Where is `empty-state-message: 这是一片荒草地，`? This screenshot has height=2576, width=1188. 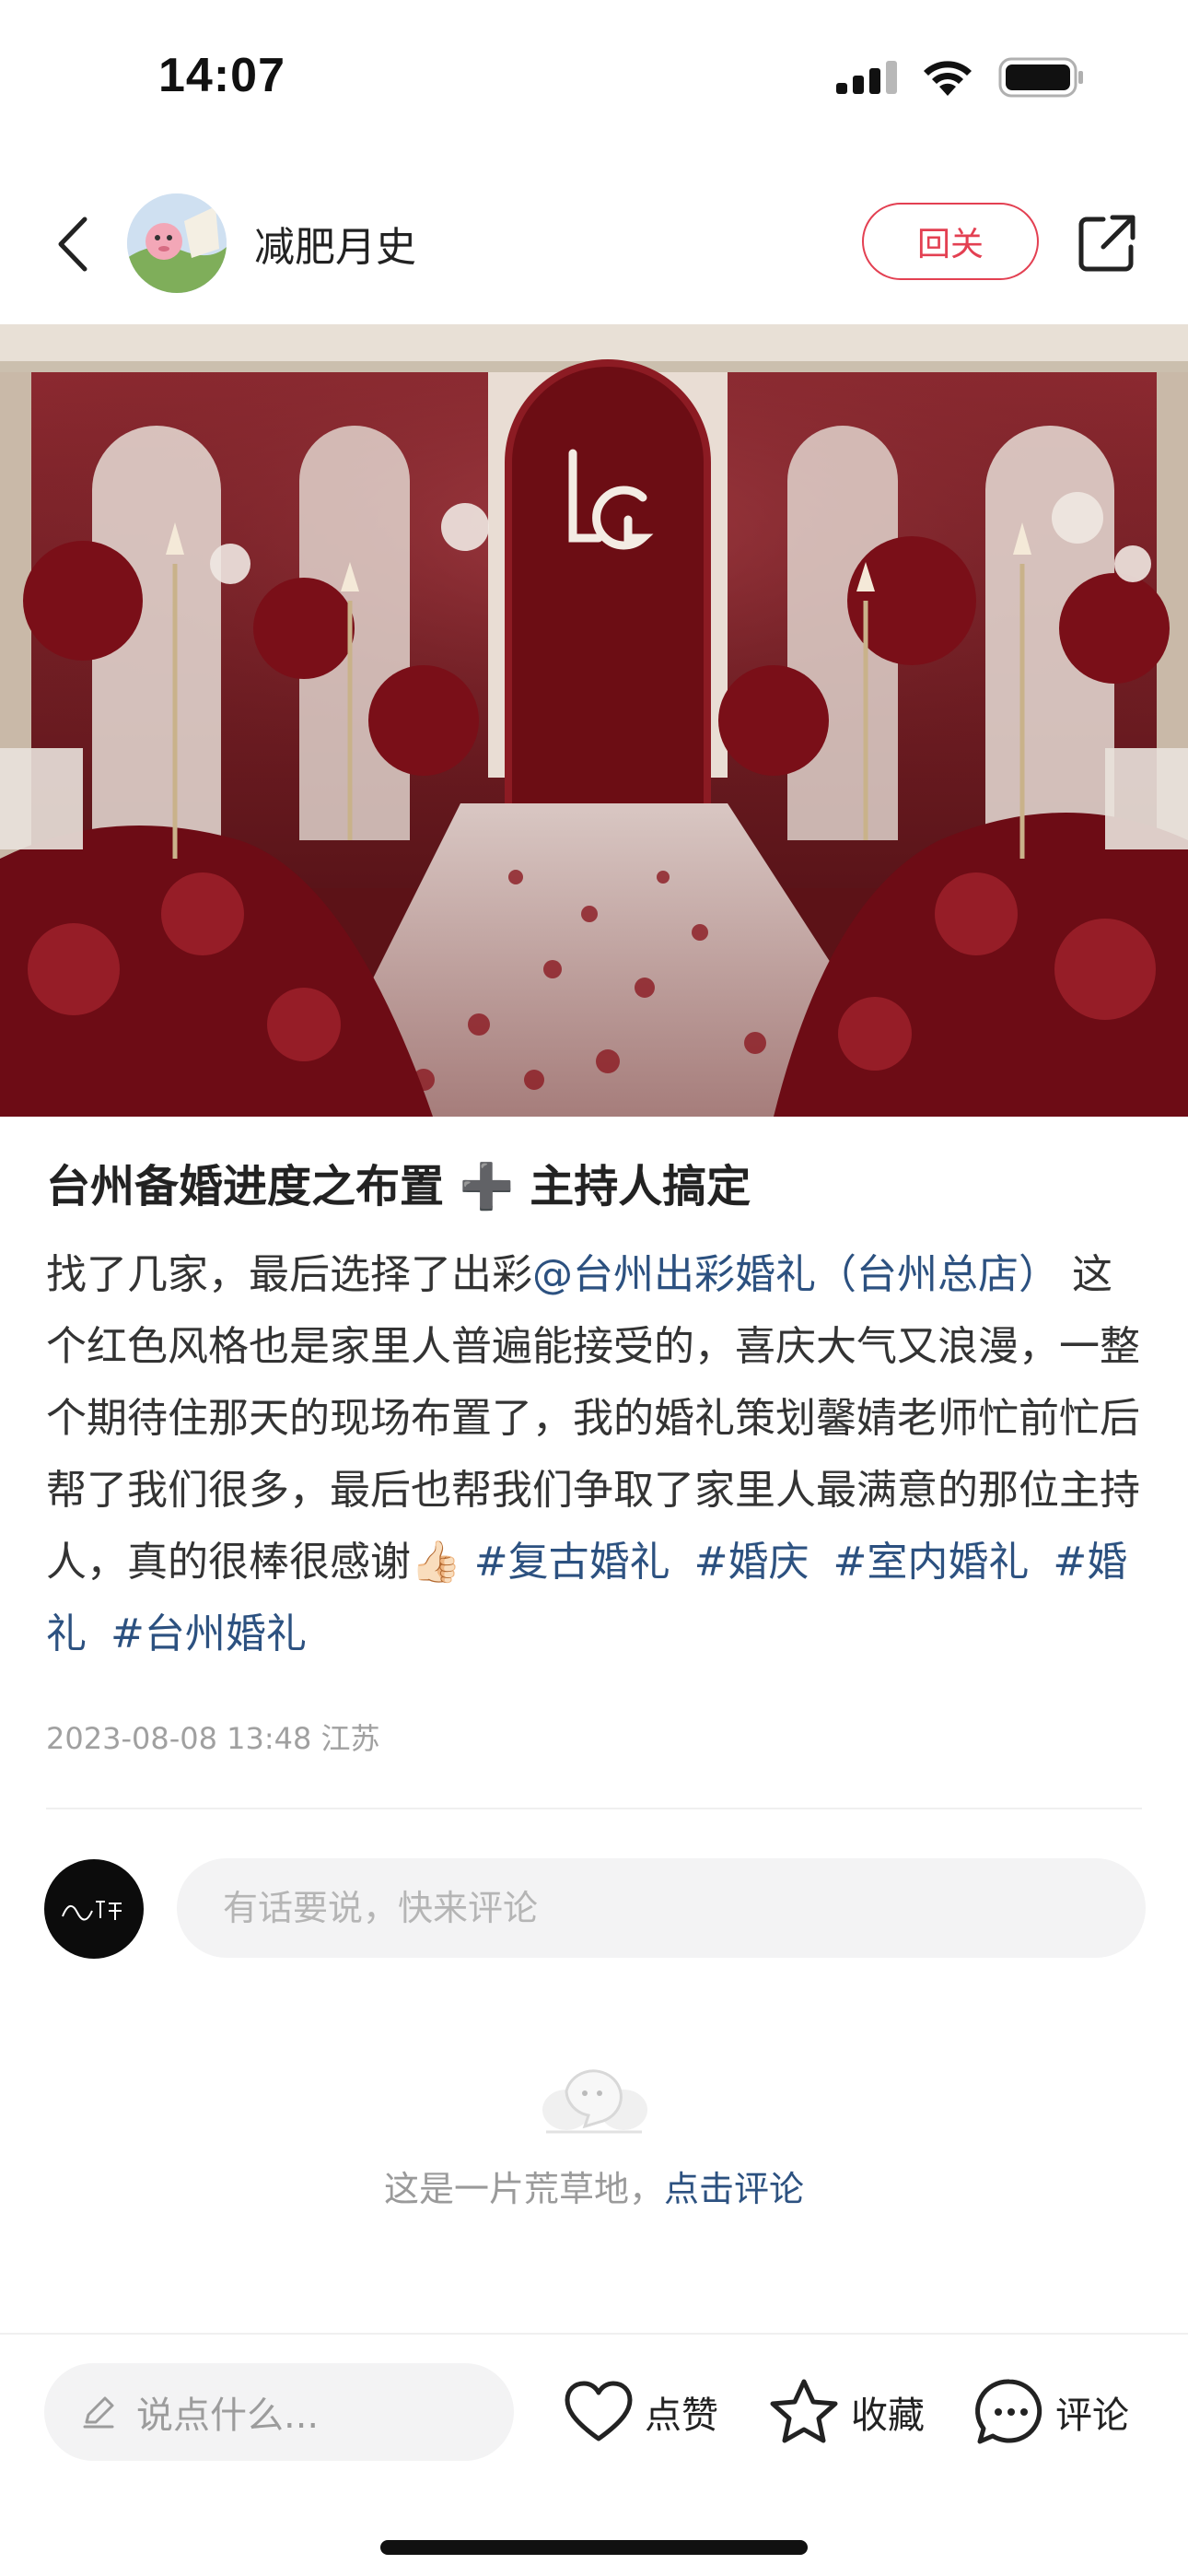 empty-state-message: 这是一片荒草地， is located at coordinates (523, 2189).